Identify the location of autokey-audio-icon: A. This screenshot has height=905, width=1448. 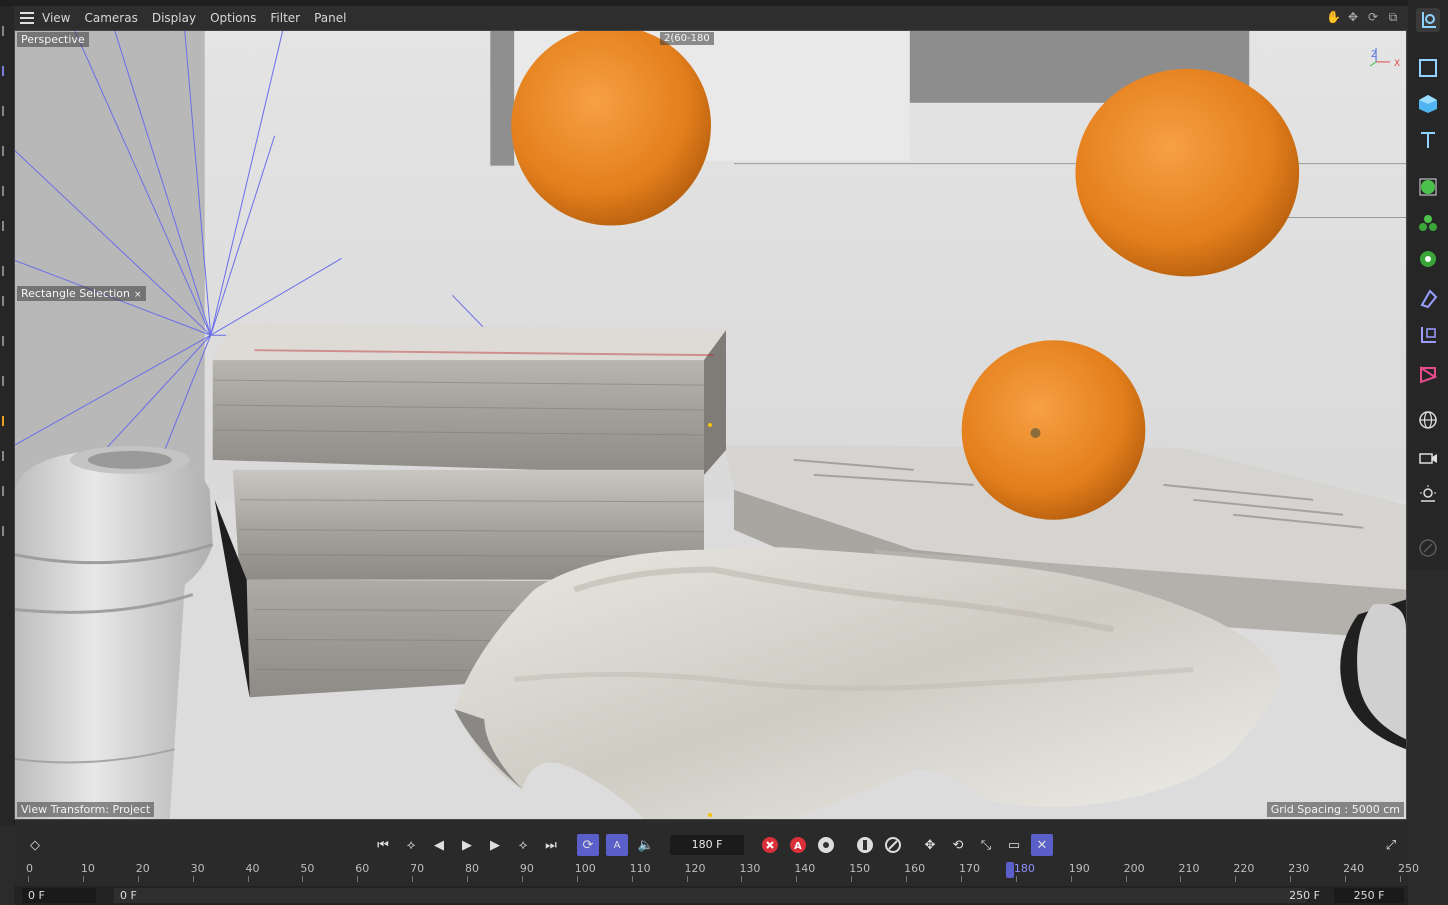
(617, 845).